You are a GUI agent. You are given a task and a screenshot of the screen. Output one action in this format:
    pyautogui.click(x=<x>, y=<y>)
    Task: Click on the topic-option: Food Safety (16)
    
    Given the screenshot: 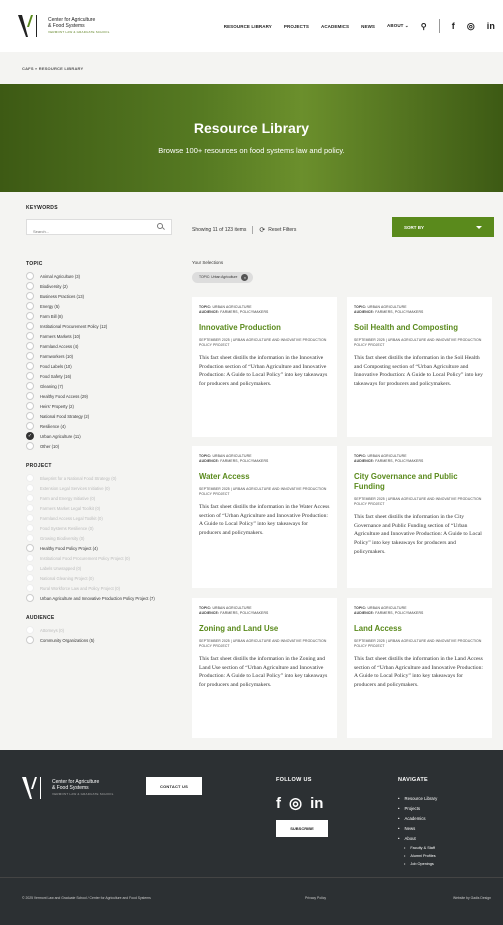 What is the action you would take?
    pyautogui.click(x=101, y=376)
    